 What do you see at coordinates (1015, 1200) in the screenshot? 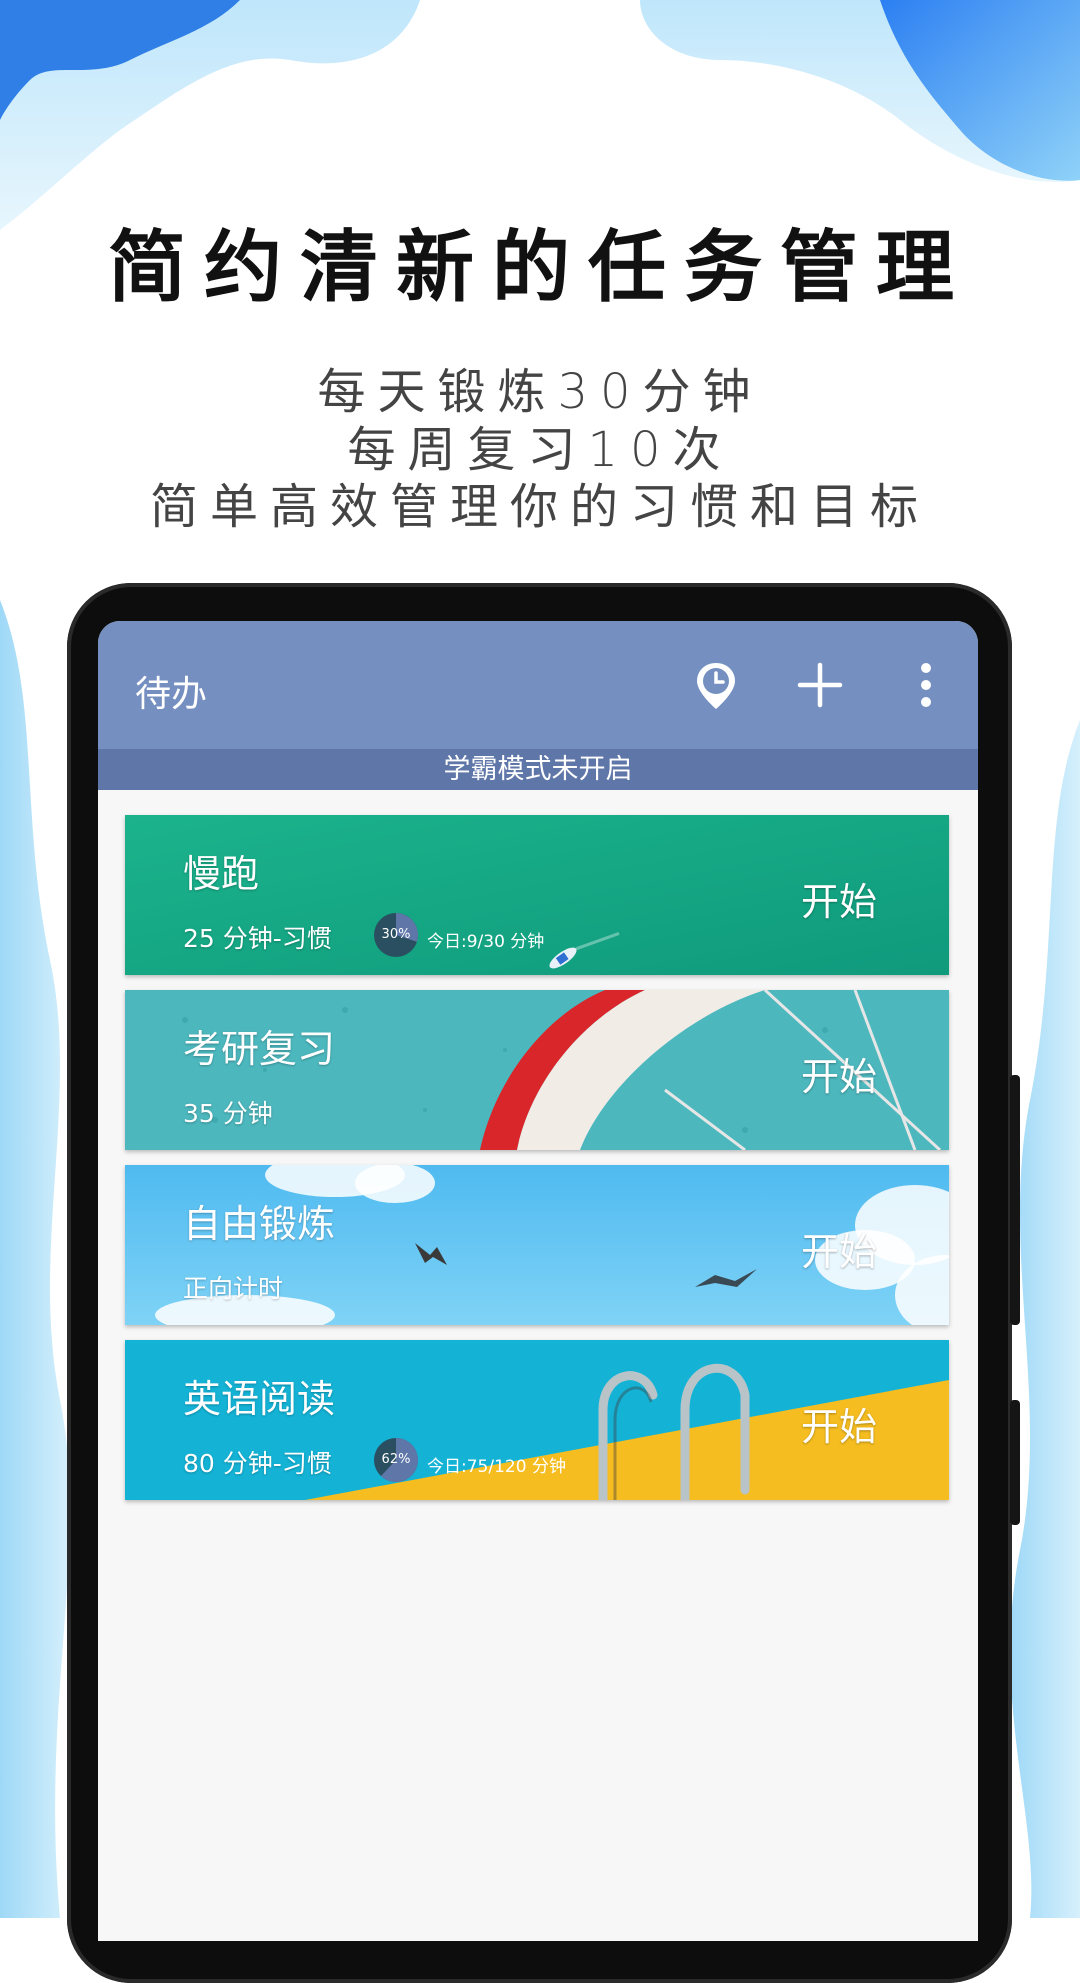
I see `volume-button` at bounding box center [1015, 1200].